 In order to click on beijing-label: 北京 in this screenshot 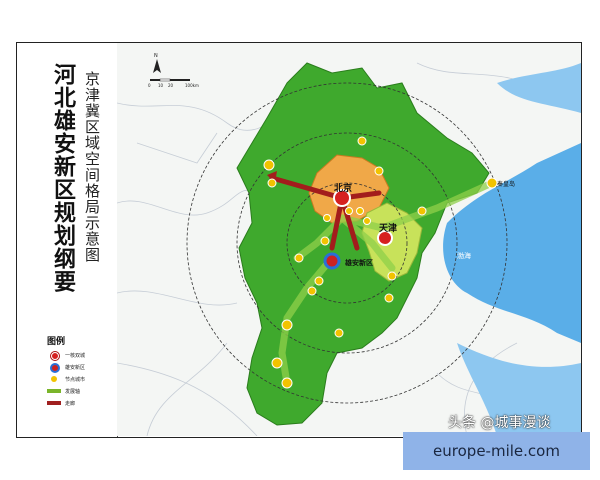, I will do `click(343, 188)`.